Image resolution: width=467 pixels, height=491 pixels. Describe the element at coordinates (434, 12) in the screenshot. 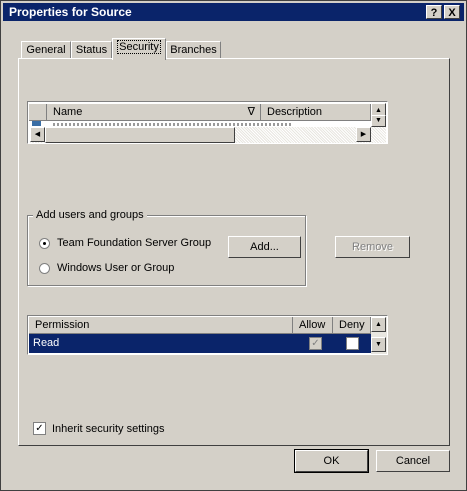

I see `help-button: ?` at that location.